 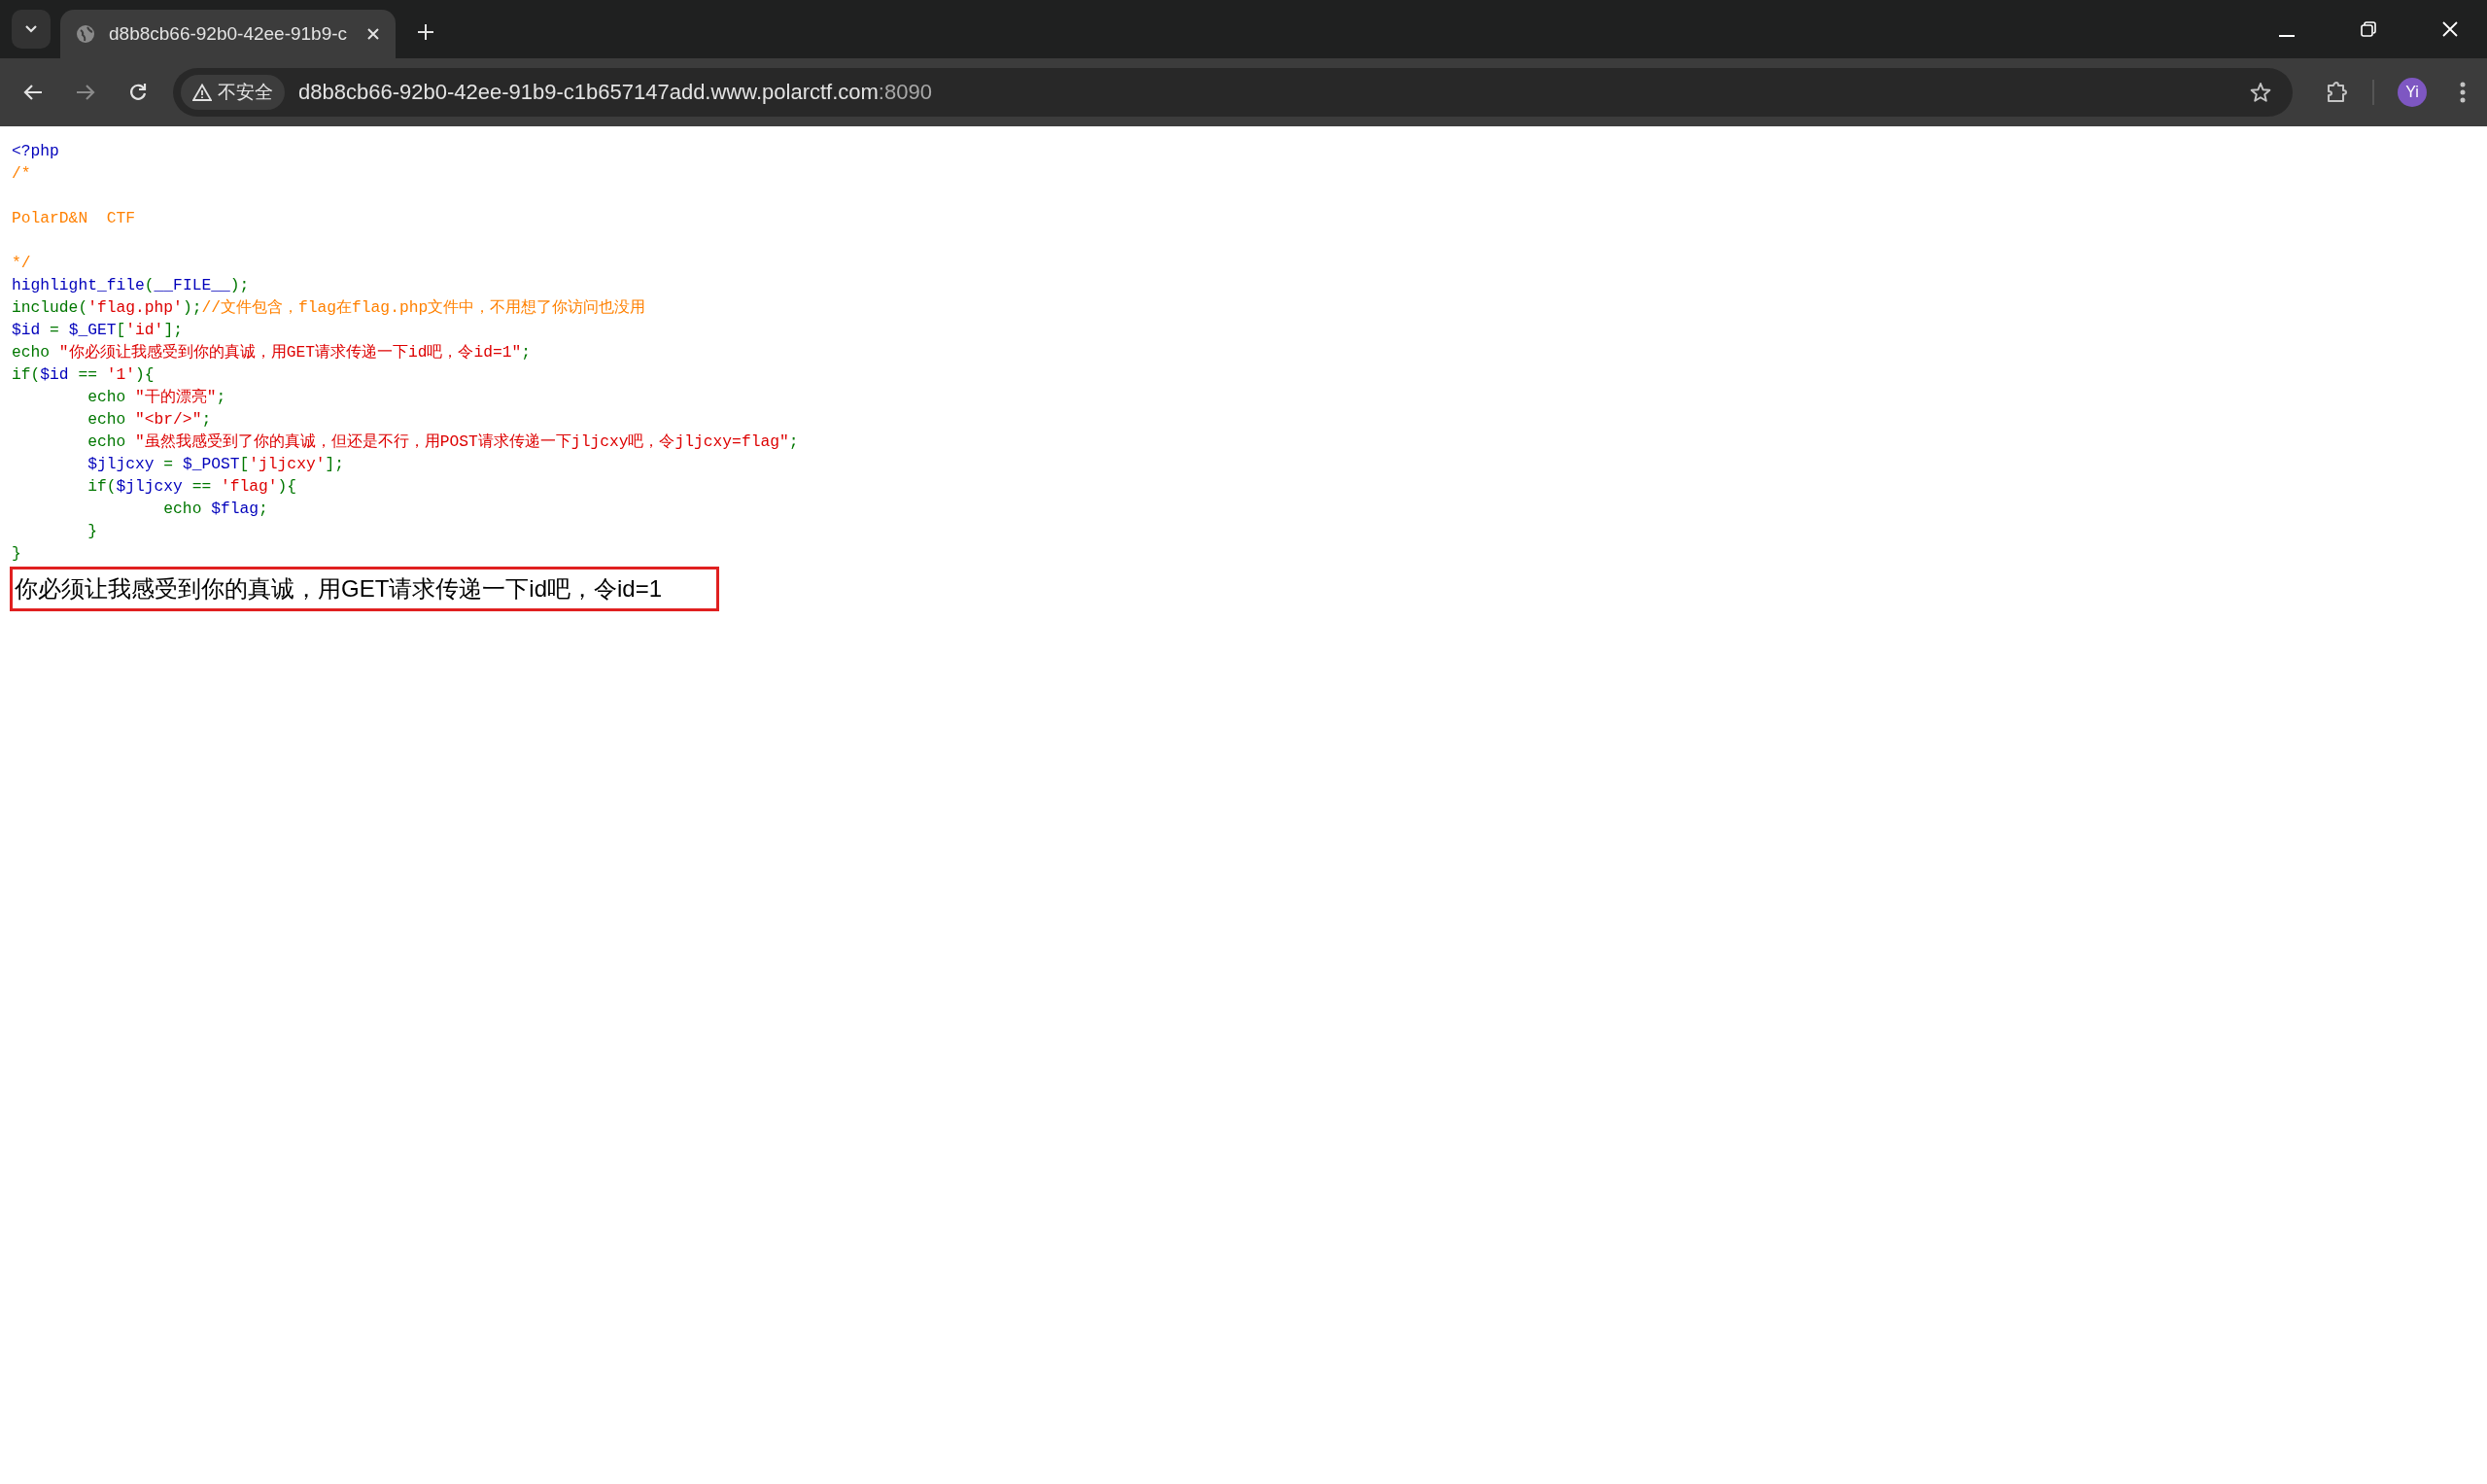 I want to click on code-line: if($id == '1'){, so click(x=83, y=375).